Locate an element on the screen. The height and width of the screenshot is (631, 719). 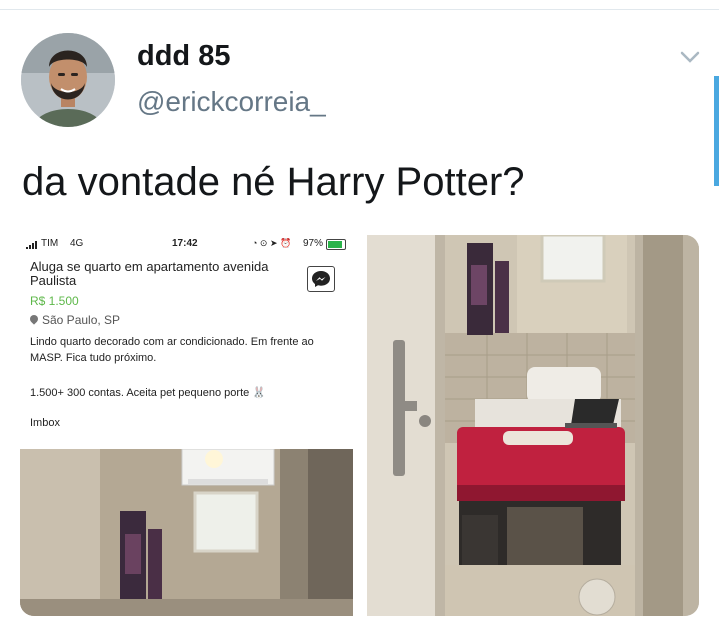
room-photo-left is located at coordinates (186, 532).